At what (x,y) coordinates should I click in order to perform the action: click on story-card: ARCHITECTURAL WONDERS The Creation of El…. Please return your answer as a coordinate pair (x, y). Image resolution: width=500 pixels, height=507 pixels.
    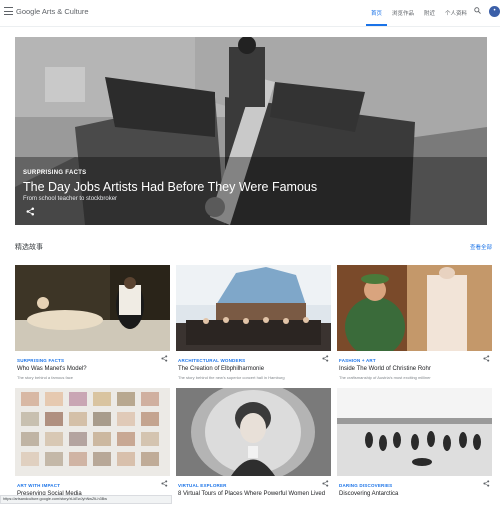
    Looking at the image, I should click on (253, 322).